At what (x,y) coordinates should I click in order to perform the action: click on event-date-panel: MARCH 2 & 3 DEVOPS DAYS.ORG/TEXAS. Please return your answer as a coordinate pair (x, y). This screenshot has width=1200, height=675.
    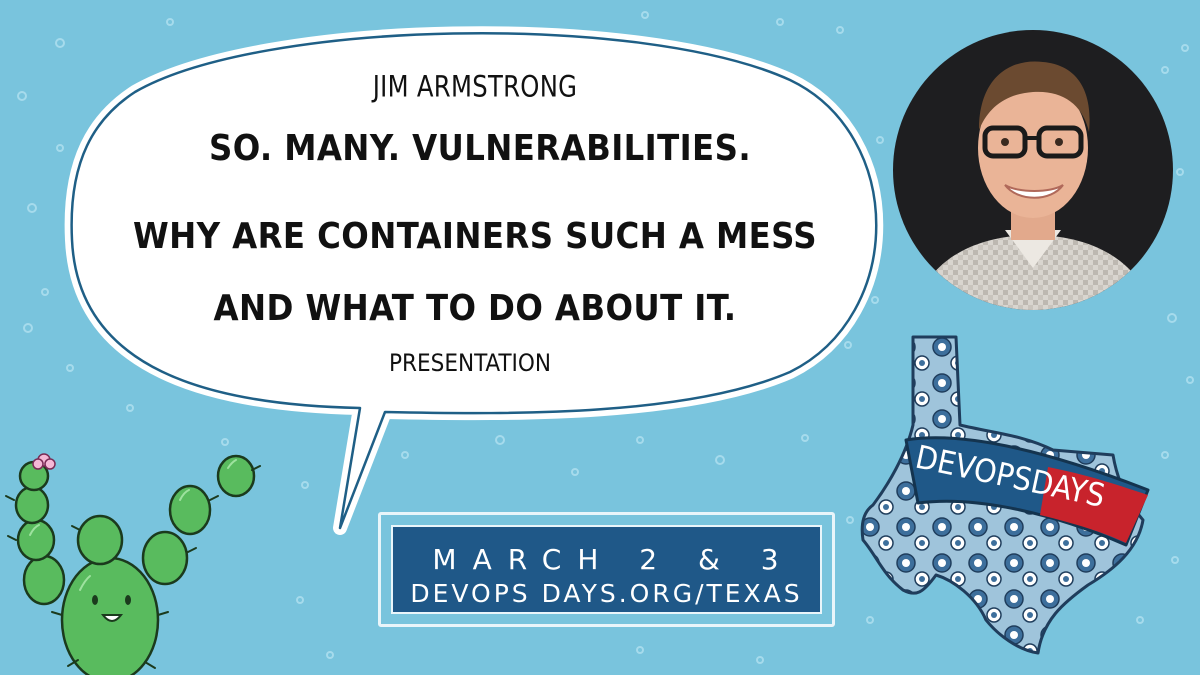
    Looking at the image, I should click on (606, 569).